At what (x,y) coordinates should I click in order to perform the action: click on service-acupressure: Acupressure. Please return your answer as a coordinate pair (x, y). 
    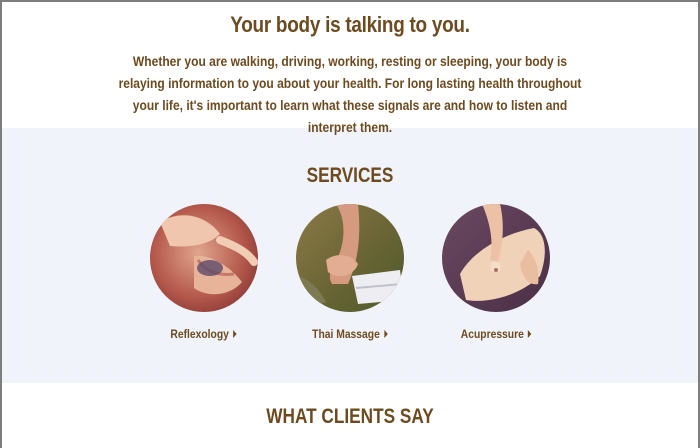
    Looking at the image, I should click on (496, 272).